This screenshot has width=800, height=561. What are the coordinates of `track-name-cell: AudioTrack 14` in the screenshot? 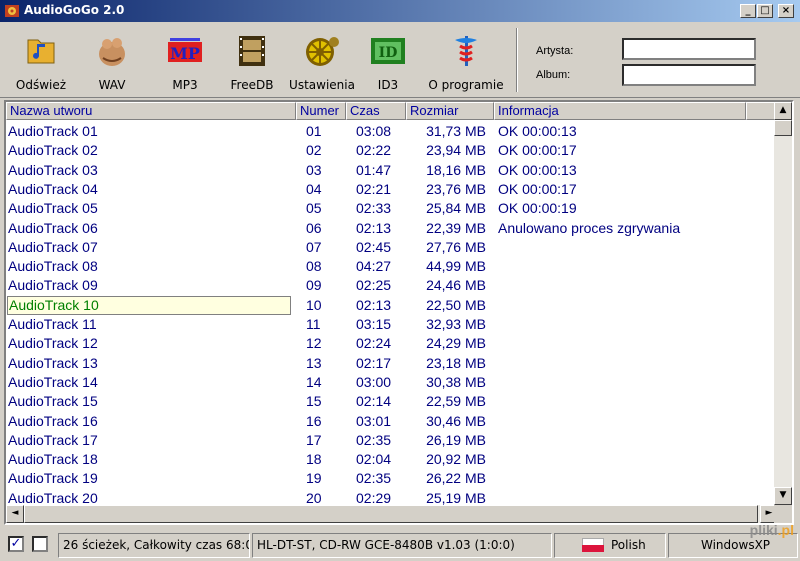 It's located at (53, 381).